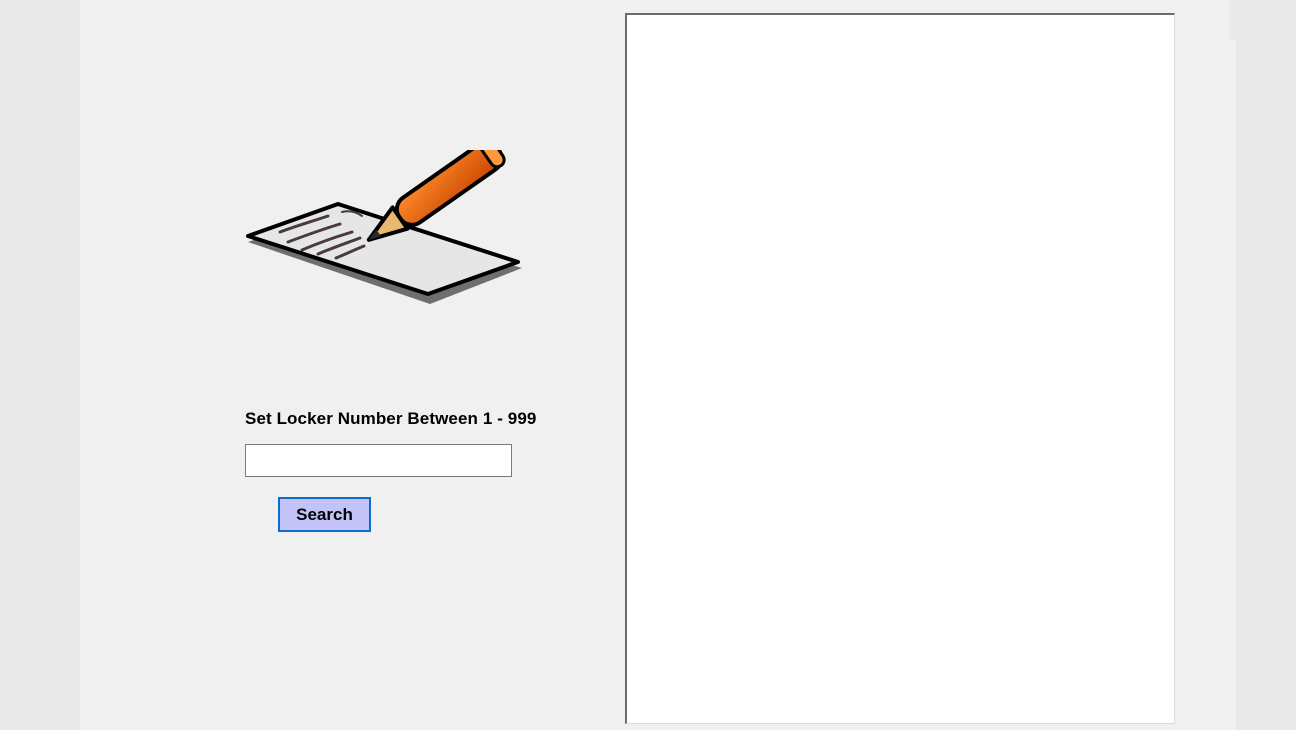 Image resolution: width=1296 pixels, height=730 pixels. I want to click on locker-number-label: Set Locker Number Between 1 - 999, so click(391, 418).